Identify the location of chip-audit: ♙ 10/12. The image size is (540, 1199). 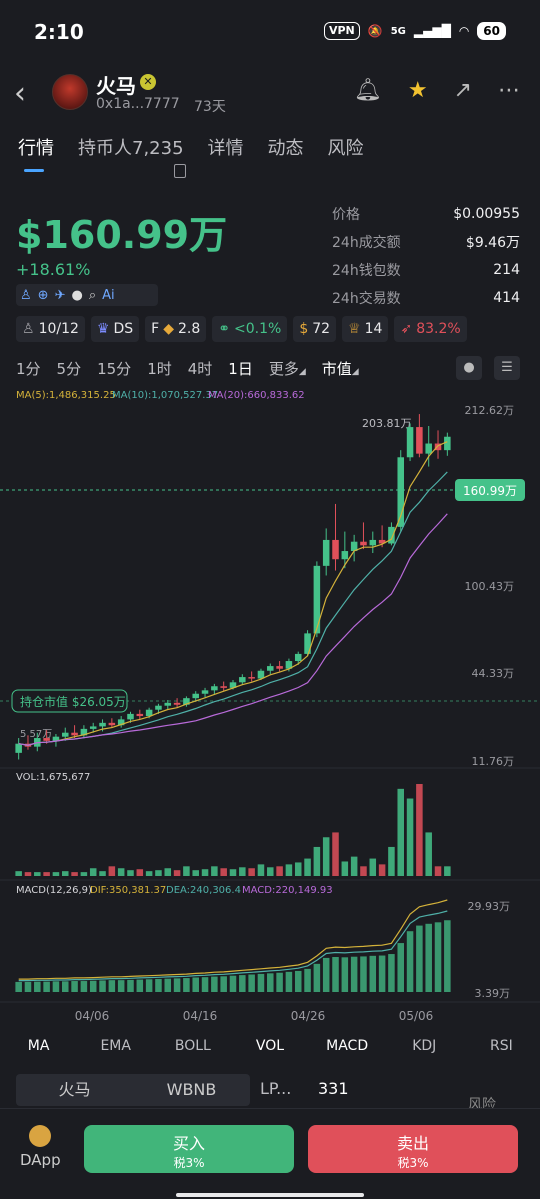
(50, 329).